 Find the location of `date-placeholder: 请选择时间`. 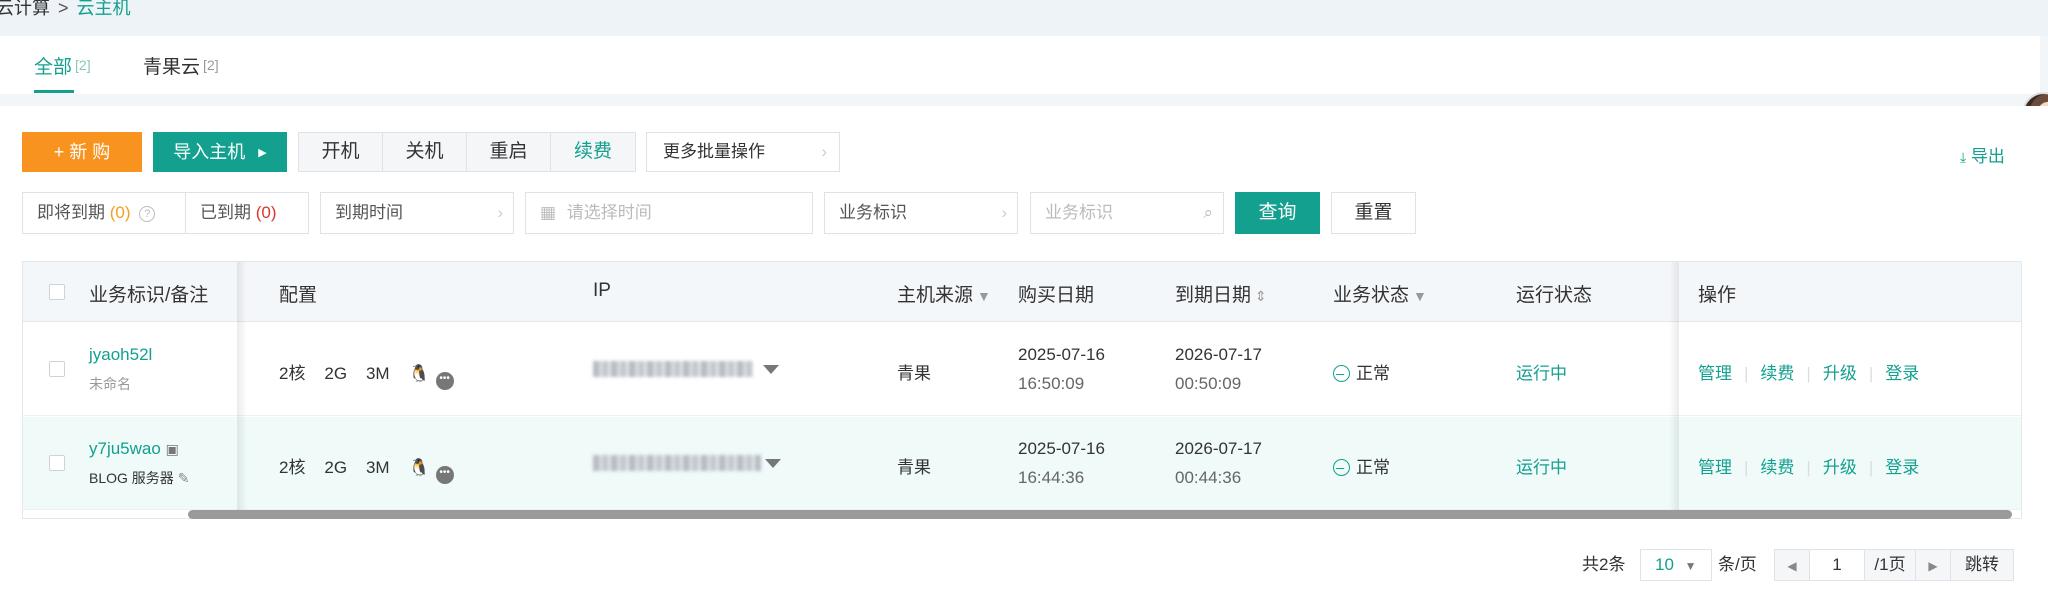

date-placeholder: 请选择时间 is located at coordinates (609, 212).